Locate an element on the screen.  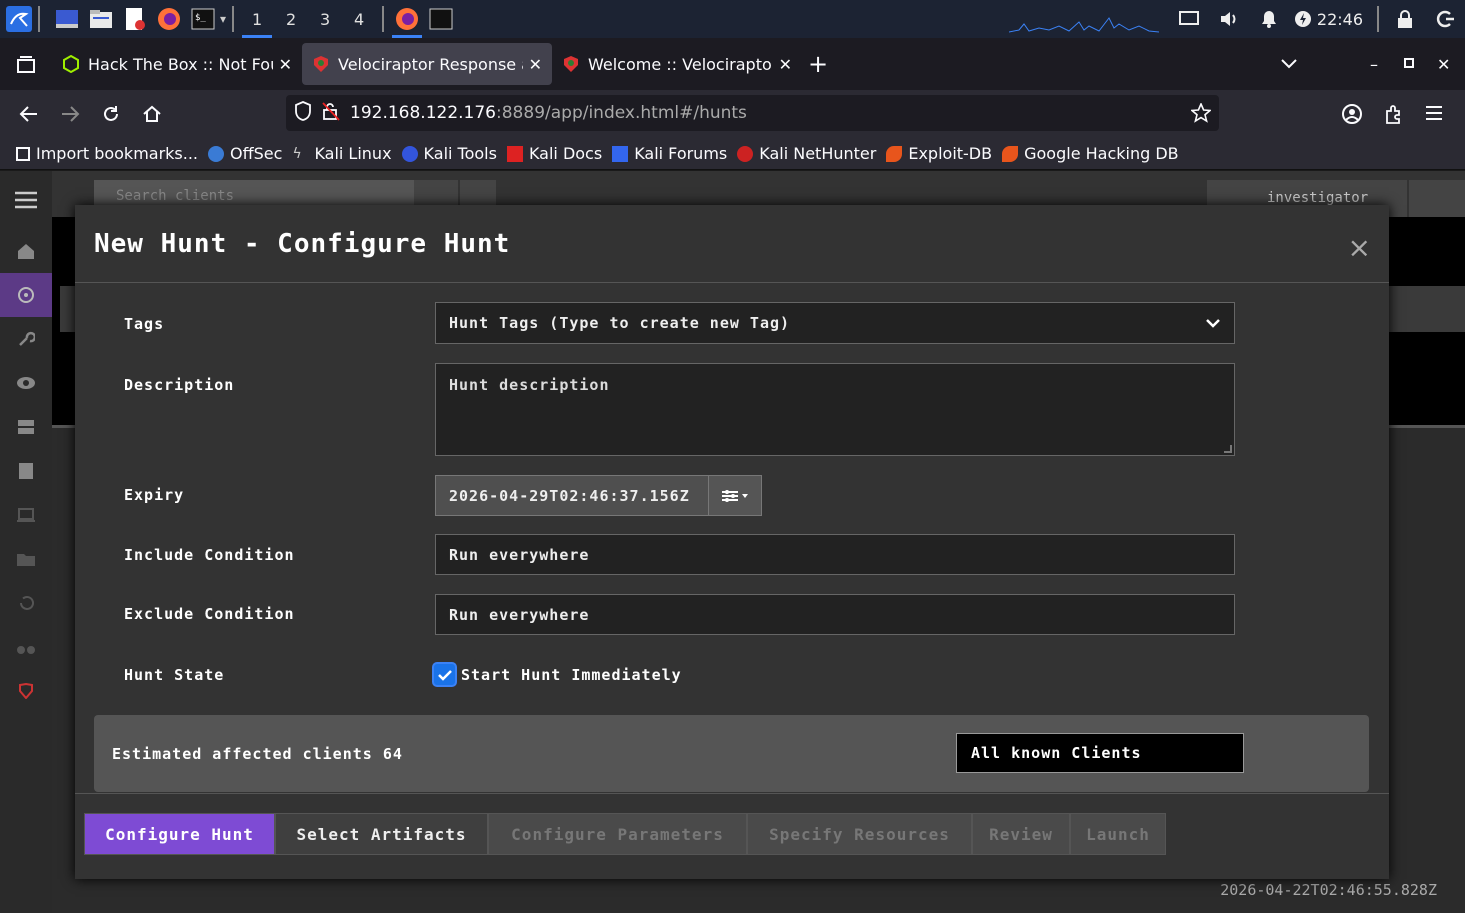
back-icon is located at coordinates (28, 114).